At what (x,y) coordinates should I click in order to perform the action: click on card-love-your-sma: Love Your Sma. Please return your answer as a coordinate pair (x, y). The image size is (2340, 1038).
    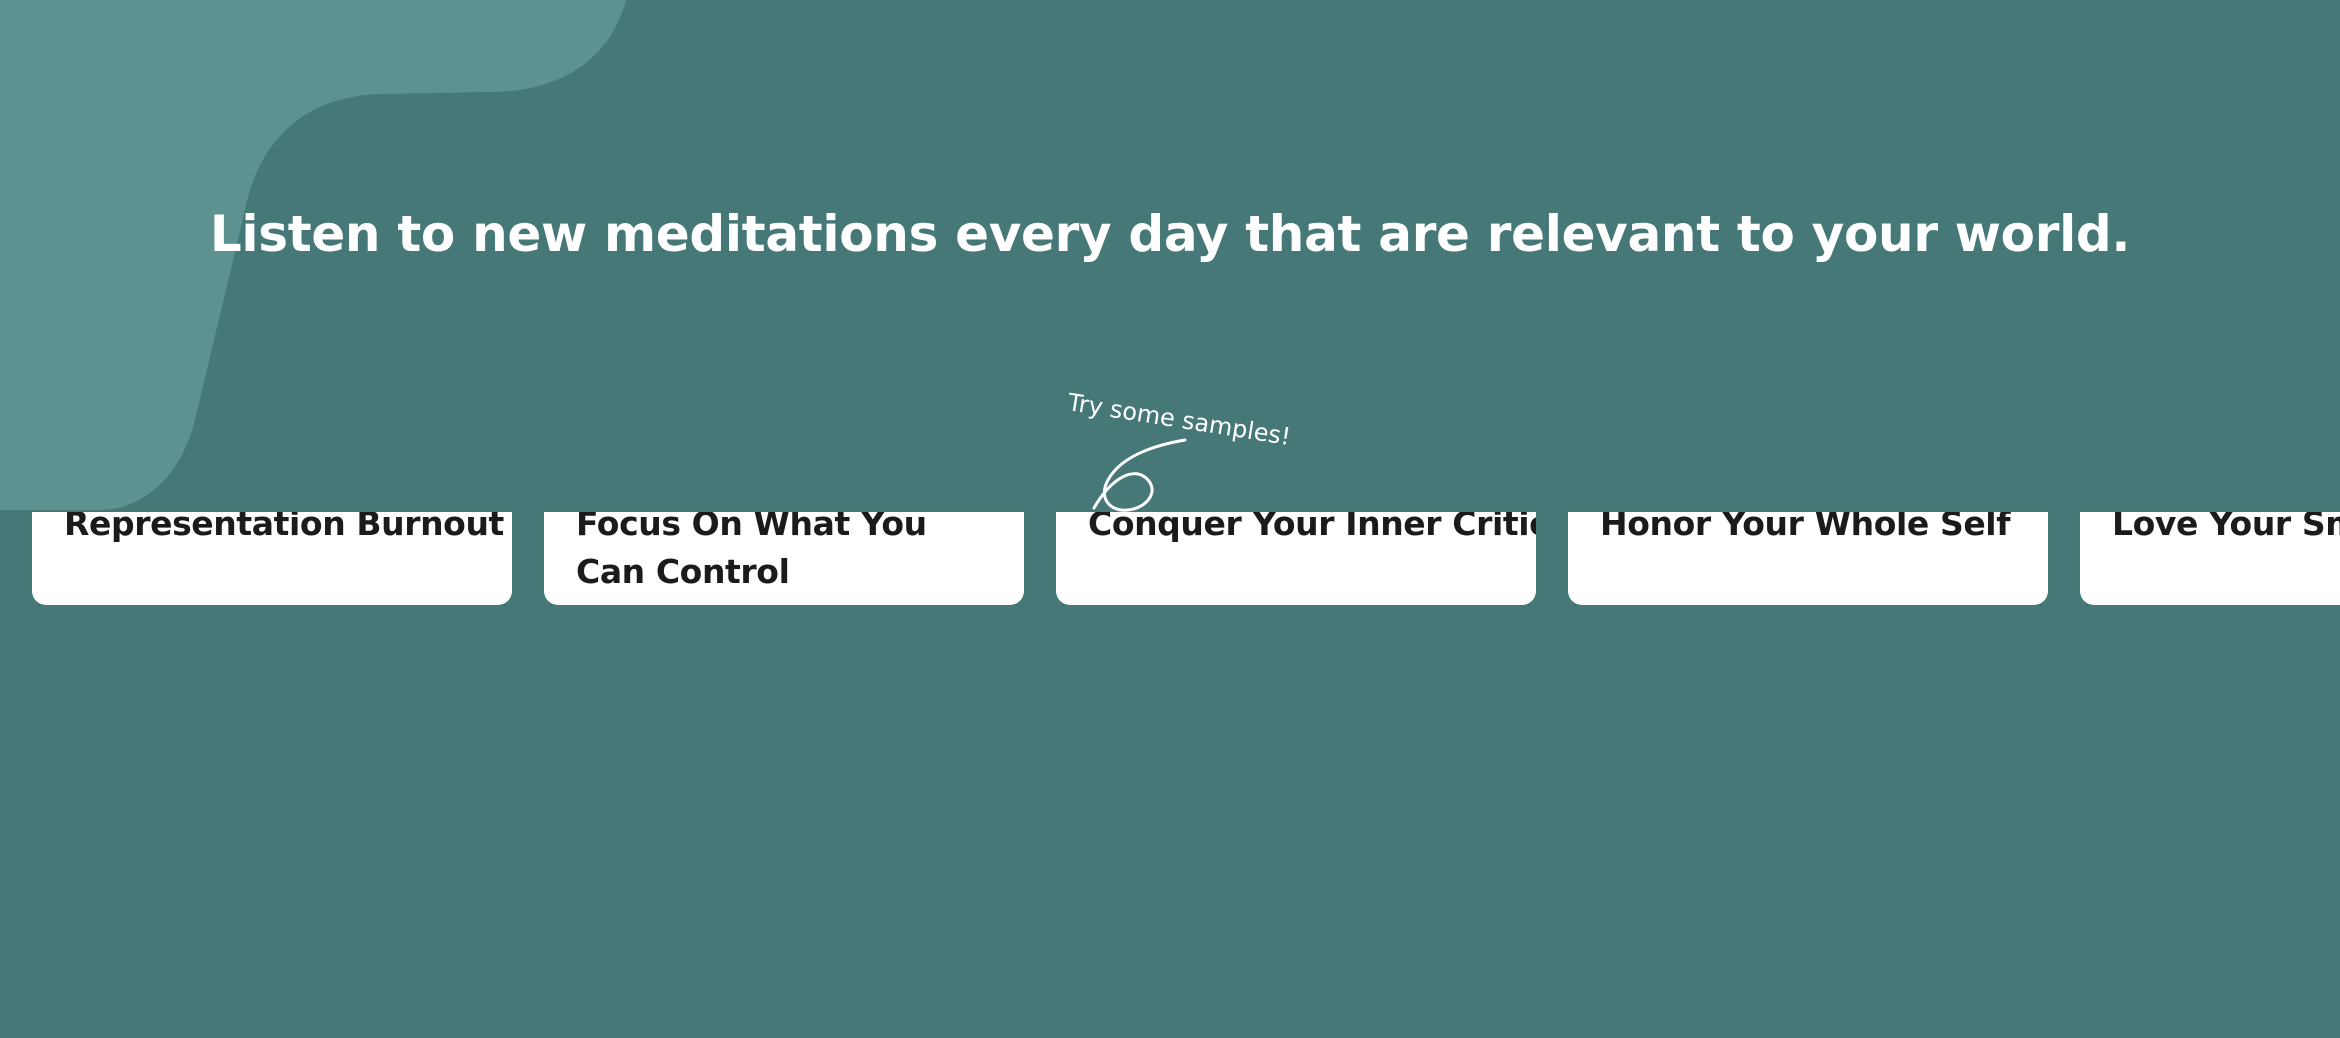
    Looking at the image, I should click on (2210, 558).